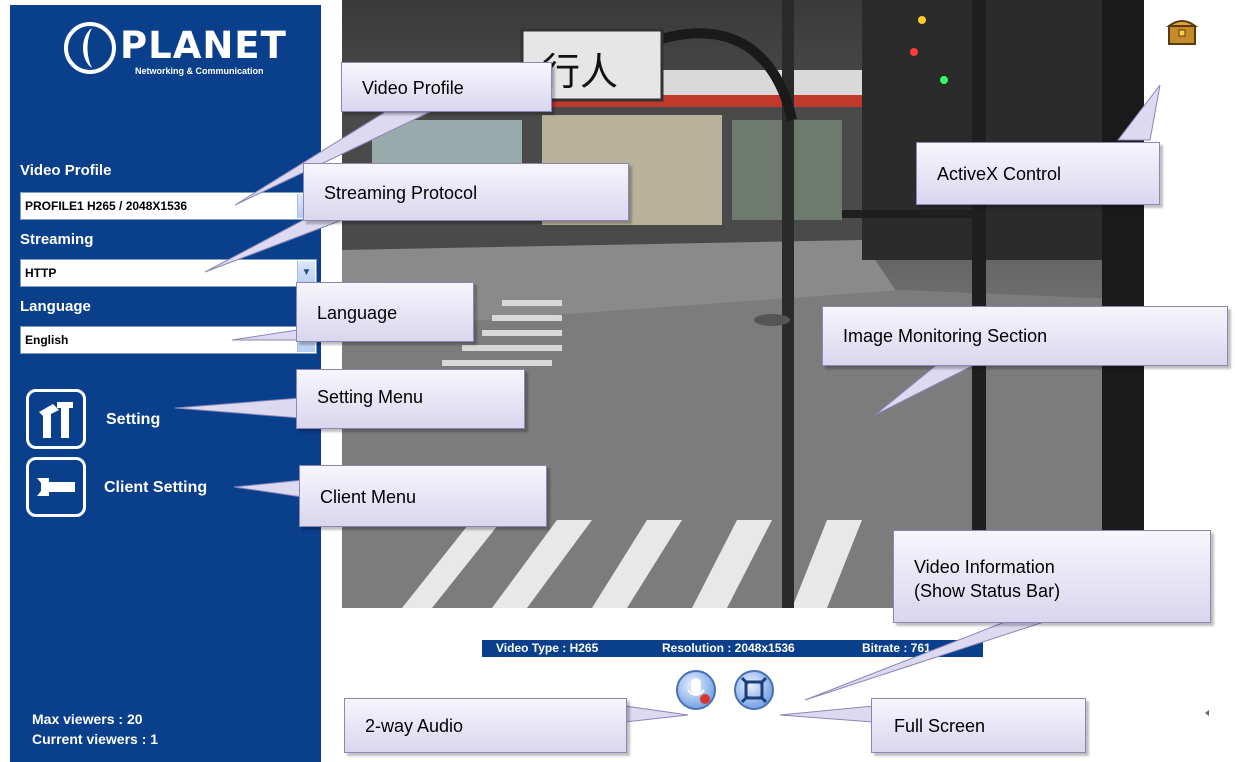 This screenshot has height=762, width=1235. What do you see at coordinates (896, 648) in the screenshot?
I see `status-bitrate: Bitrate : 761` at bounding box center [896, 648].